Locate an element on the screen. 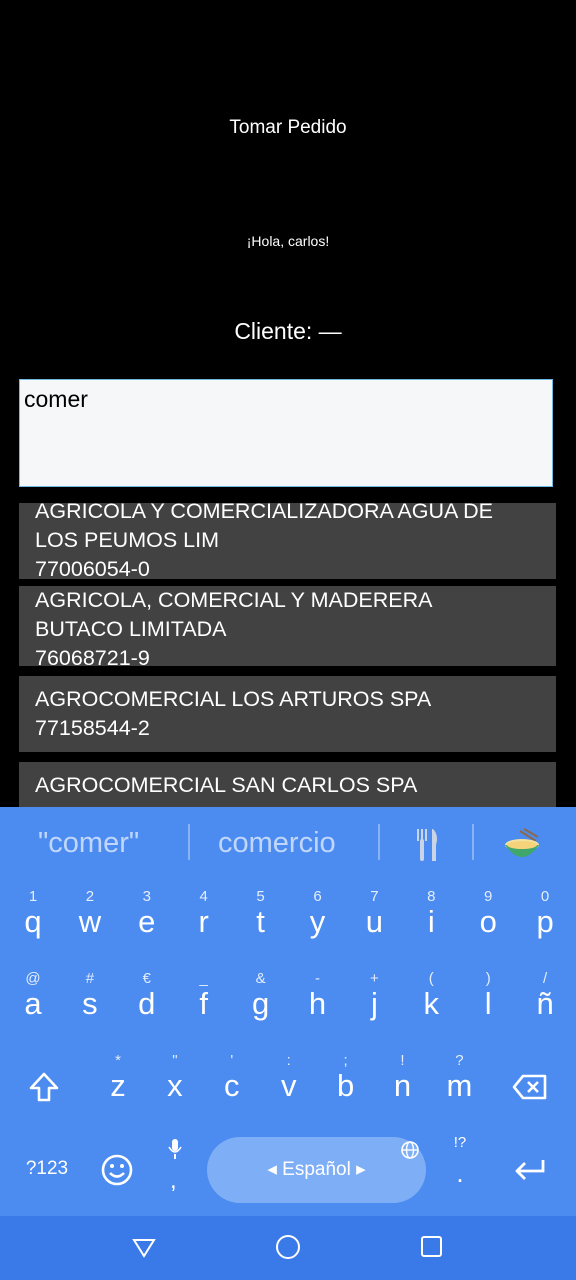  key-n: ! n is located at coordinates (403, 1084).